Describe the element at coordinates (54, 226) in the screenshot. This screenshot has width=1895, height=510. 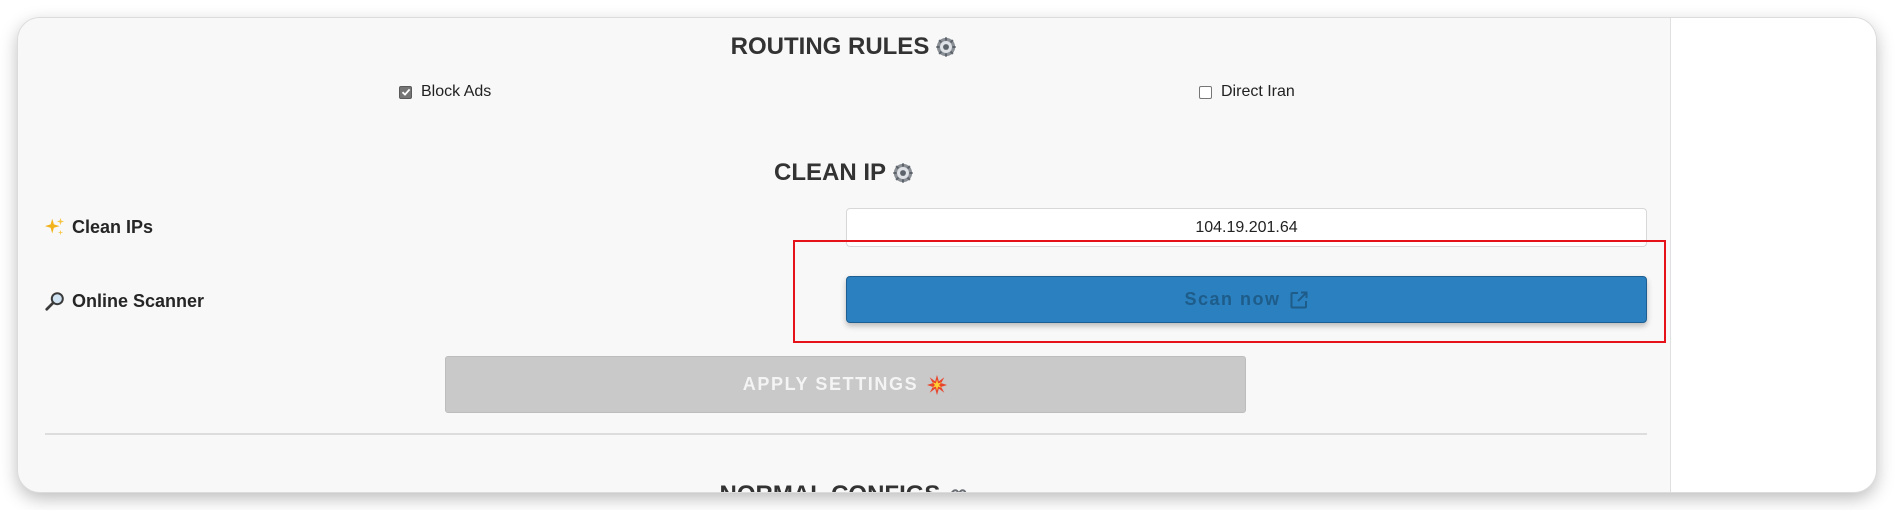
I see `sparkles-icon` at that location.